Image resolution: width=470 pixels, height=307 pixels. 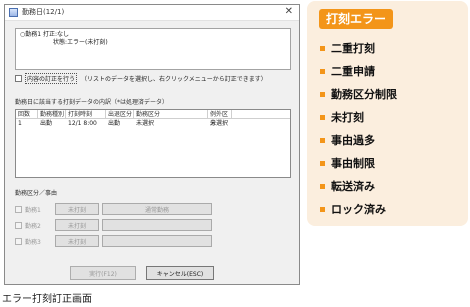 I want to click on list-item: ロック済み, so click(x=358, y=209).